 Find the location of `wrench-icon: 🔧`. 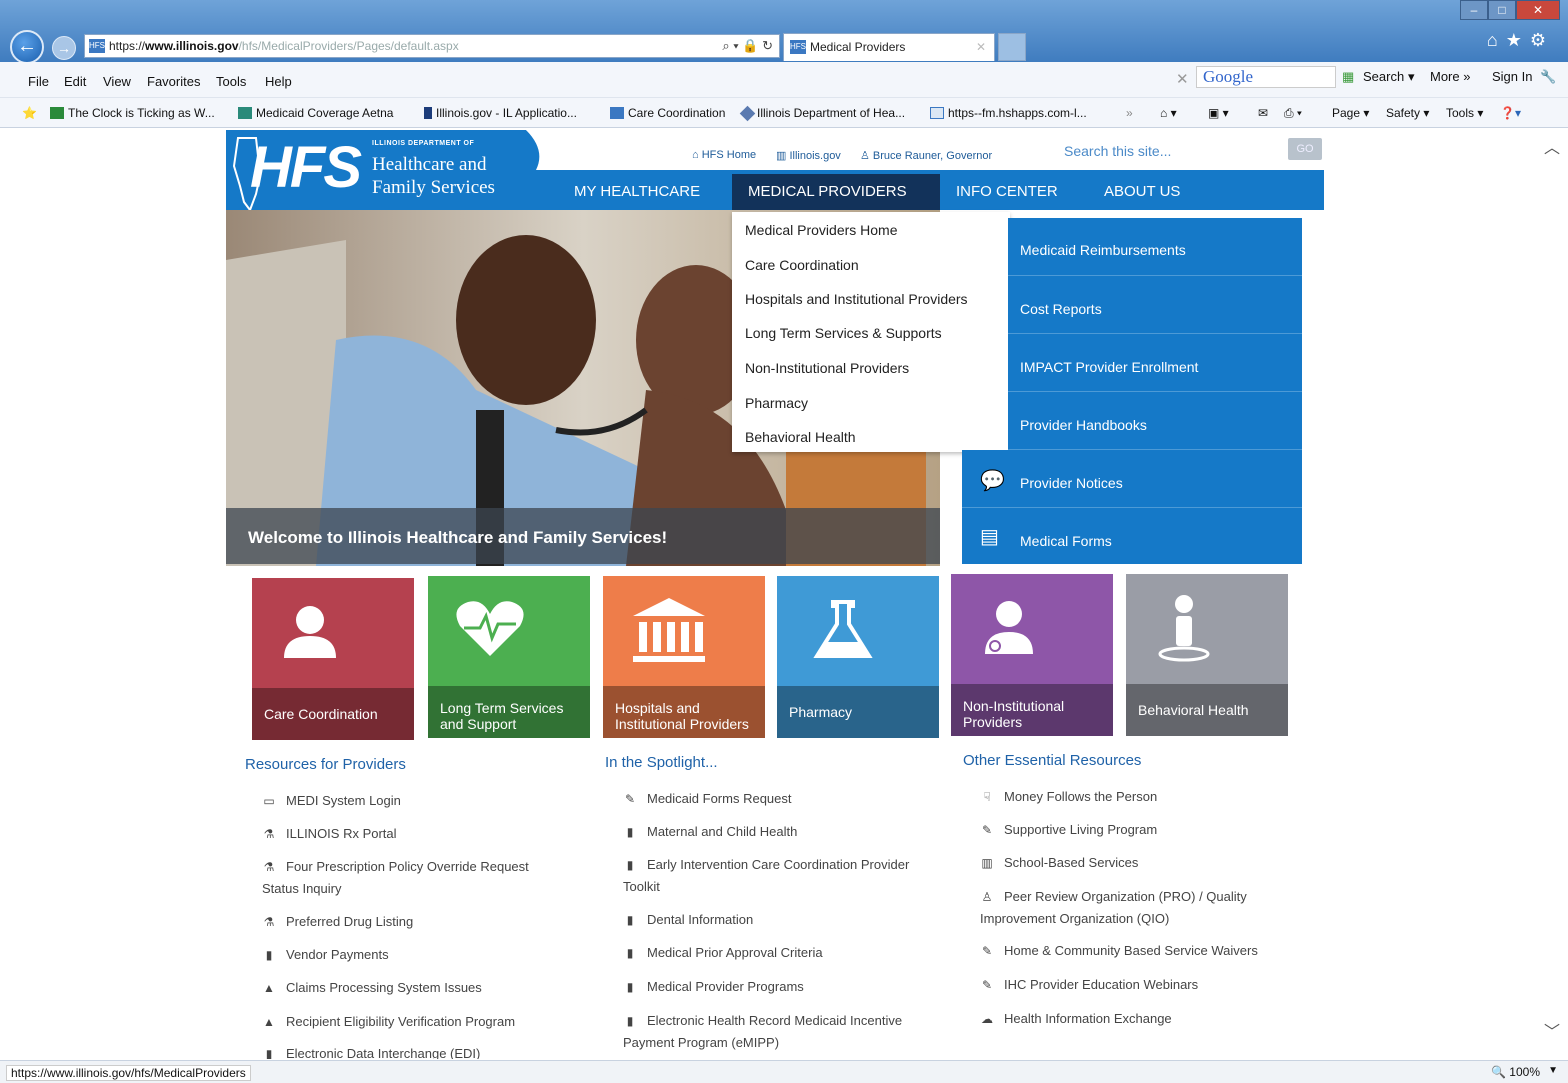

wrench-icon: 🔧 is located at coordinates (1548, 77).